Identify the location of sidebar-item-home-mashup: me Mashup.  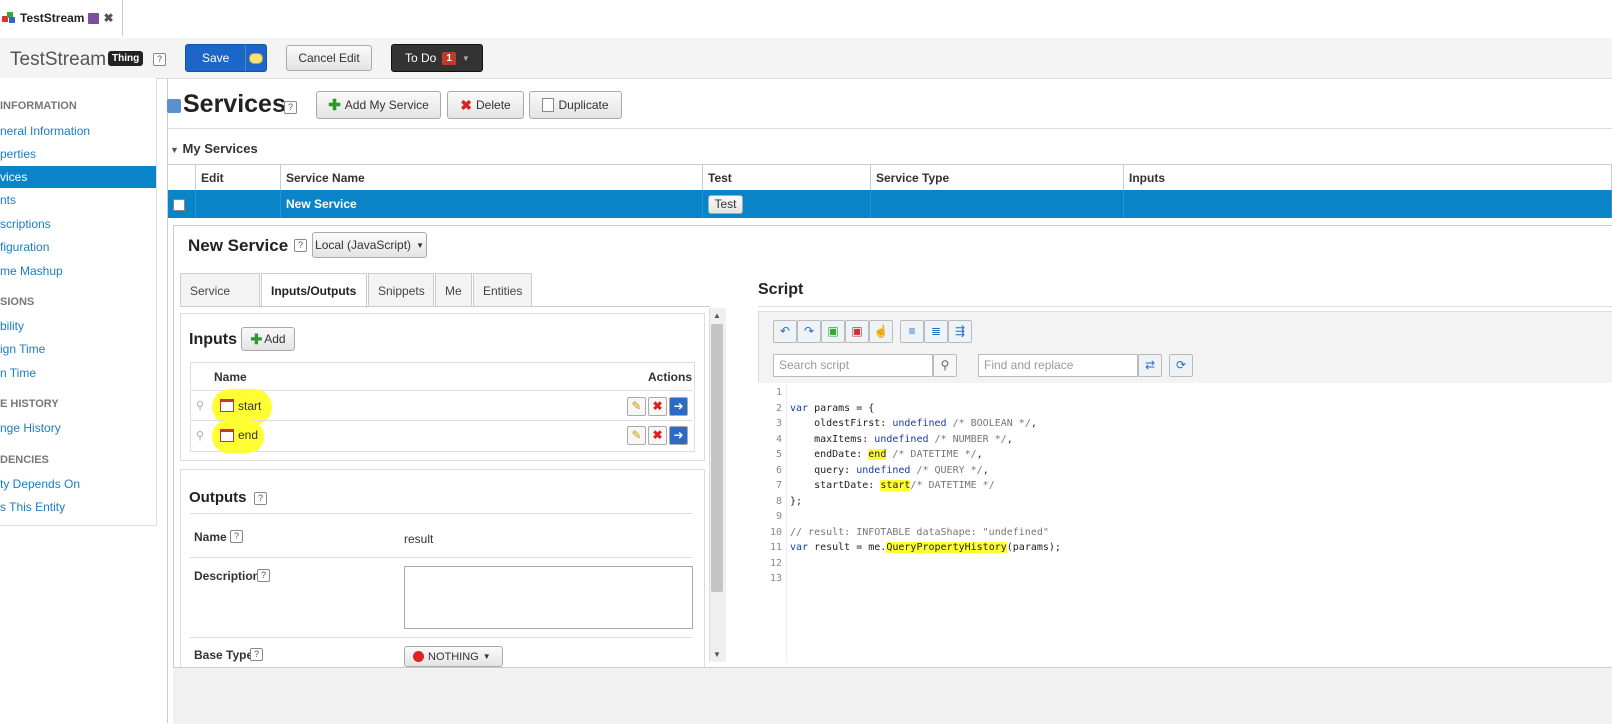
(78, 271).